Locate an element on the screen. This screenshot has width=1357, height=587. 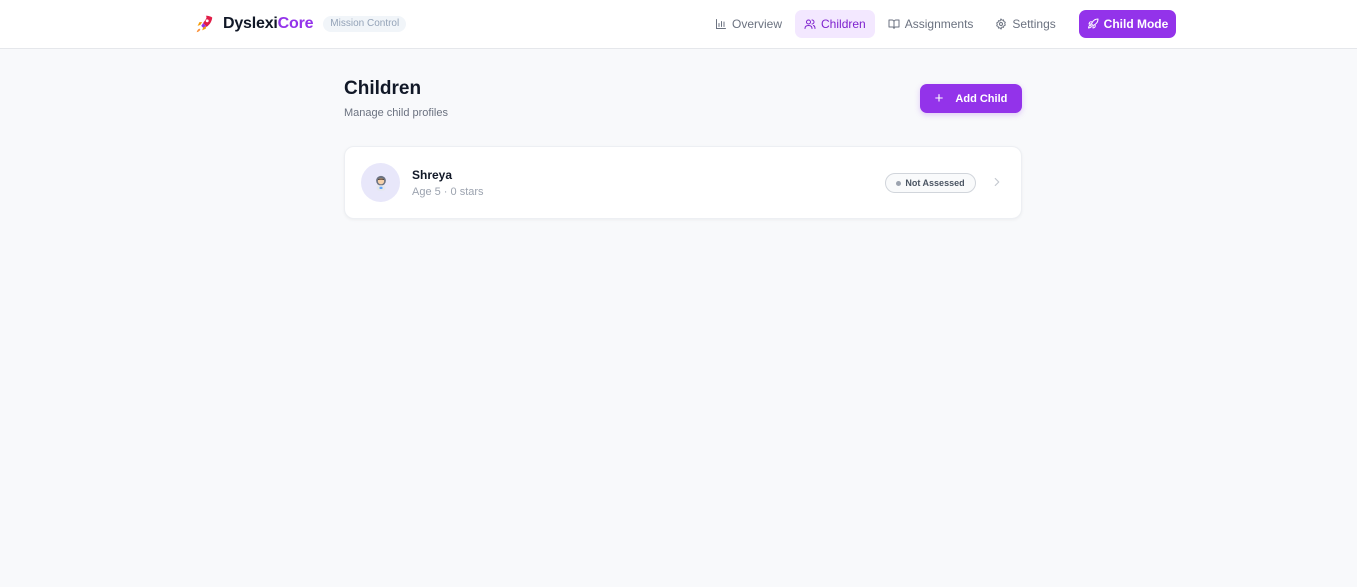
avatar is located at coordinates (380, 182).